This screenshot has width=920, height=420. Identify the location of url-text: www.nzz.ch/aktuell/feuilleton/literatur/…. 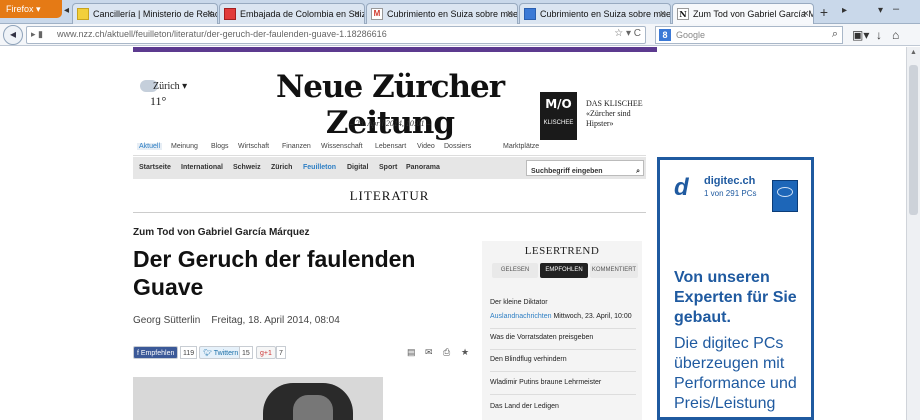
(222, 34).